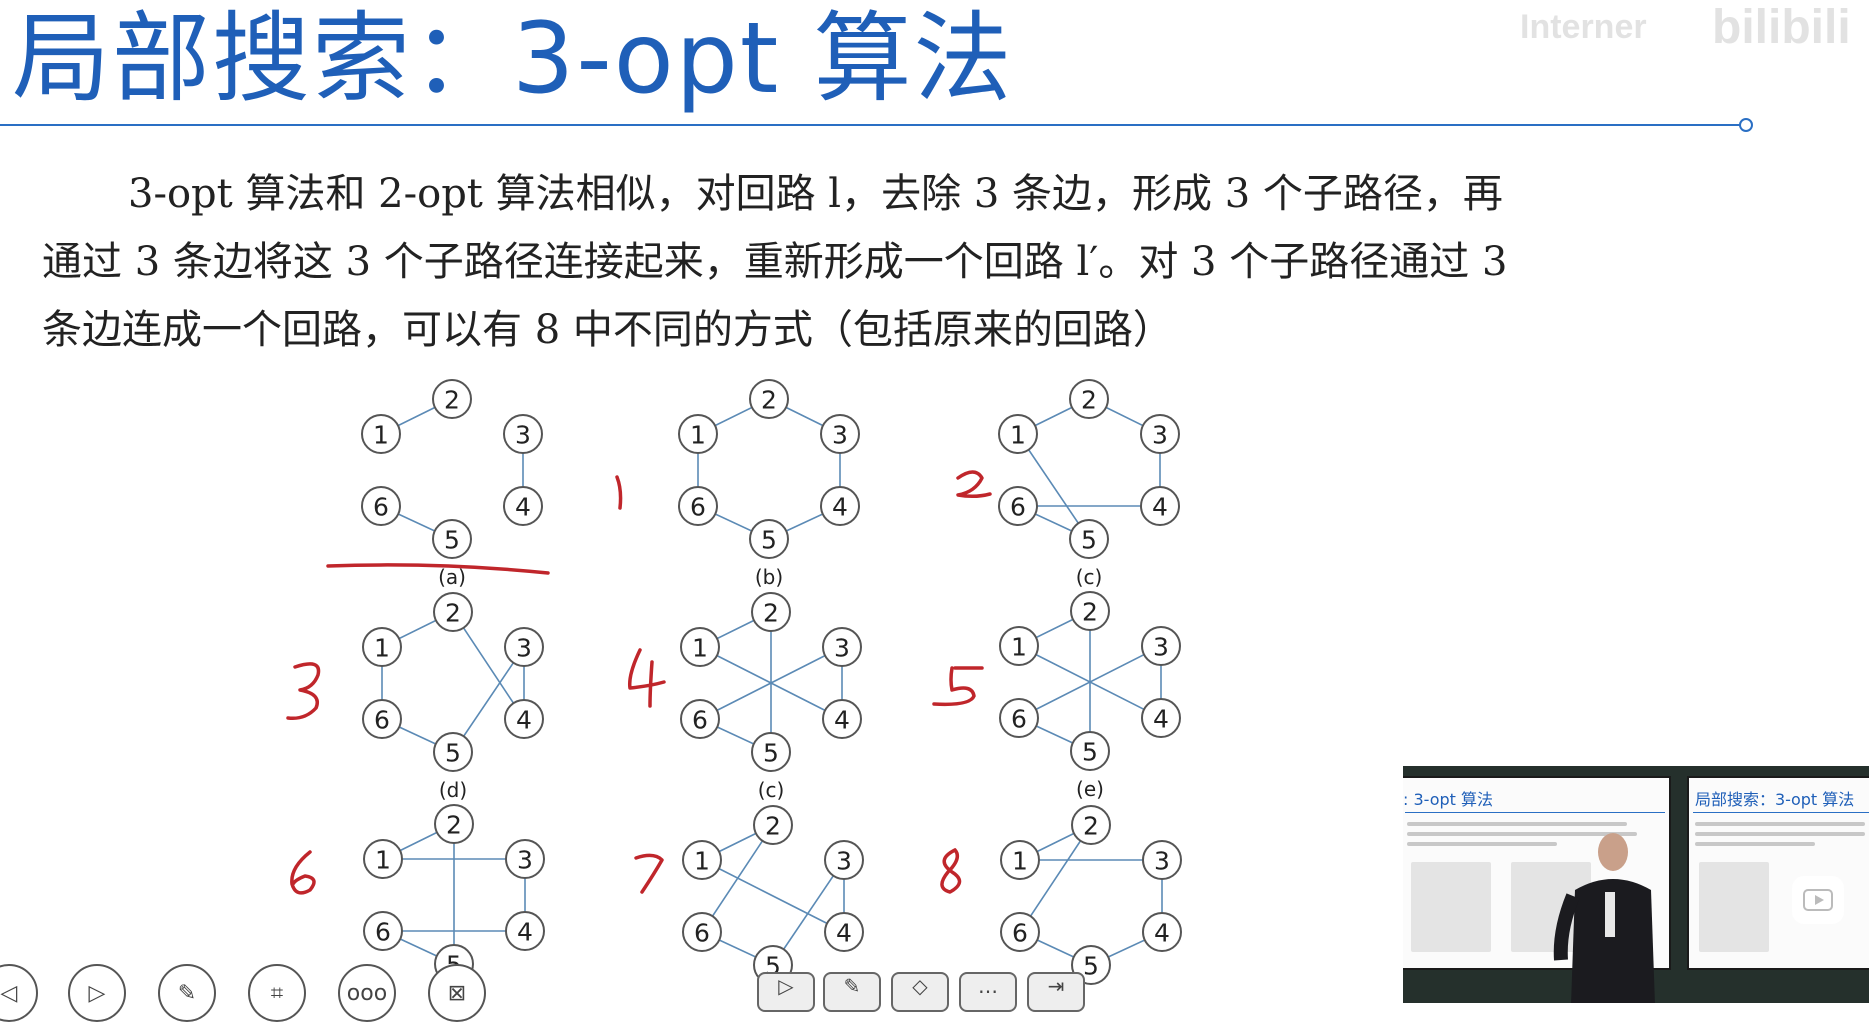 The image size is (1869, 1022). What do you see at coordinates (769, 484) in the screenshot?
I see `tour-diagram: 1 2 3 4 5 6 (b)` at bounding box center [769, 484].